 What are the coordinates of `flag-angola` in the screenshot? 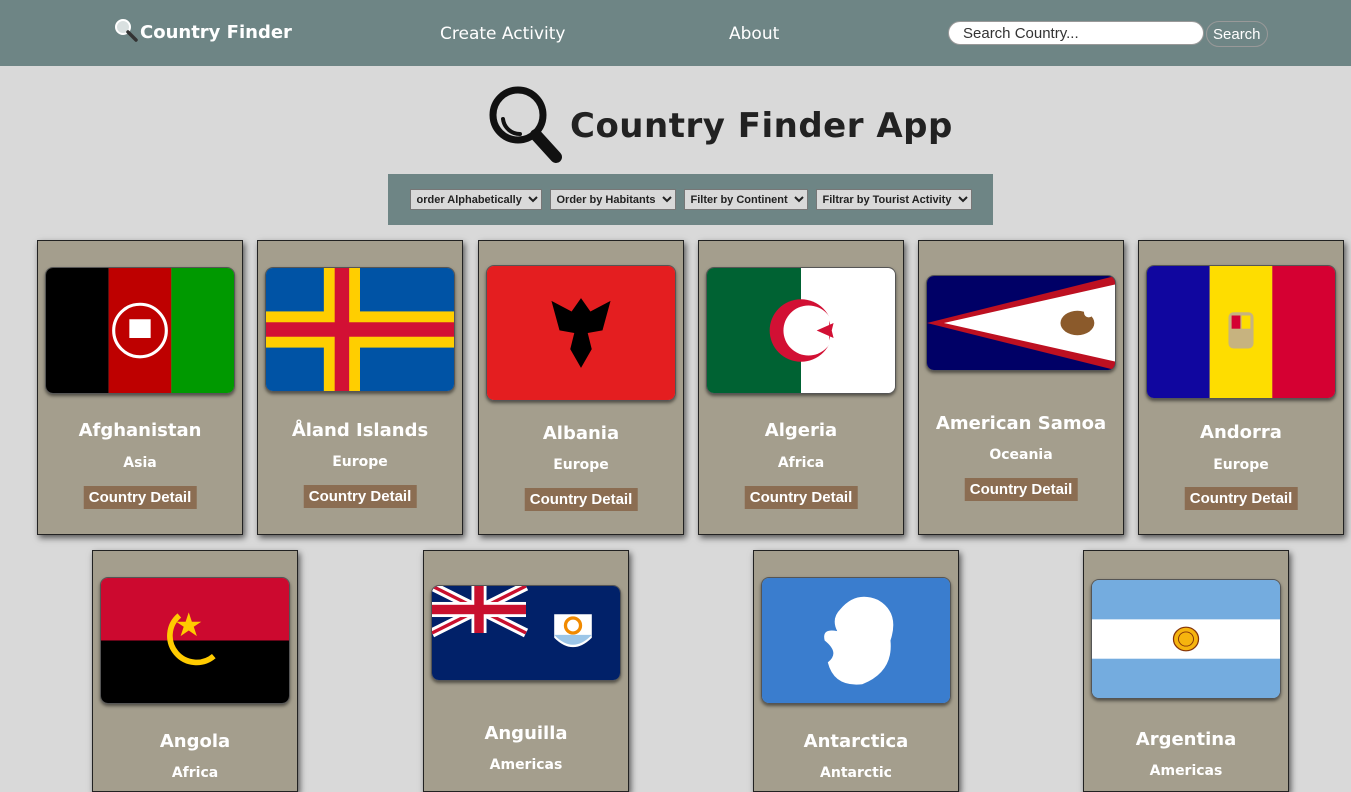 It's located at (195, 640).